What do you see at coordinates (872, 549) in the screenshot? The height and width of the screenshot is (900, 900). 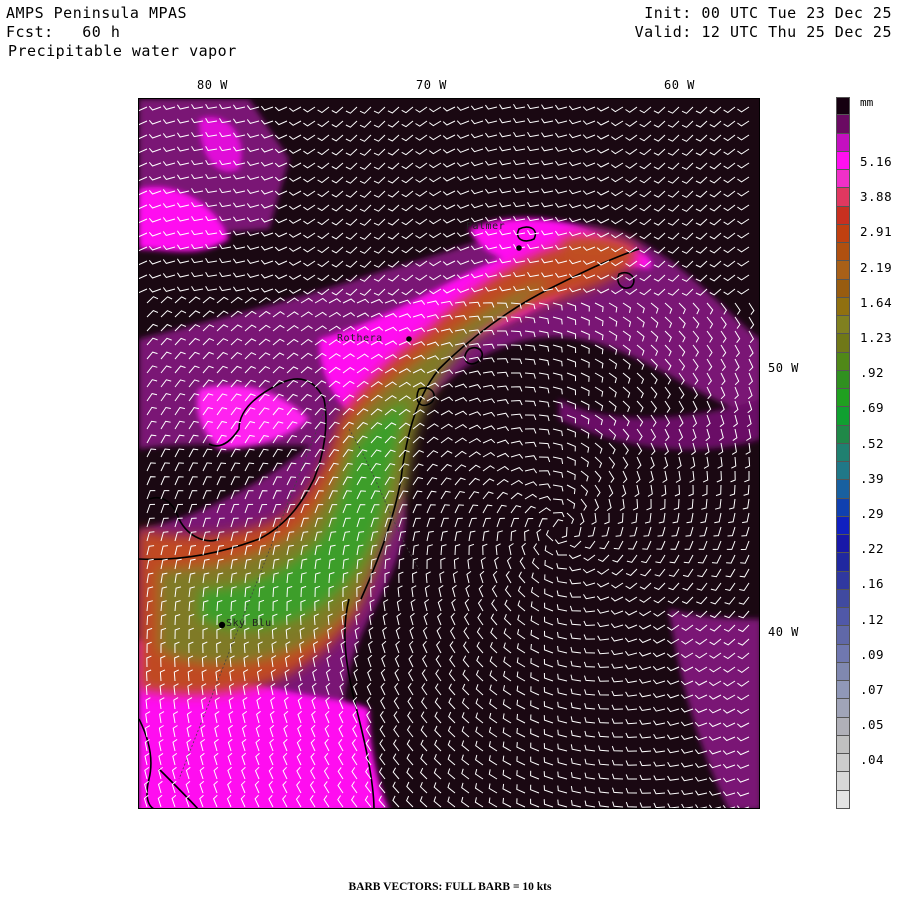 I see `legend-label: .22` at bounding box center [872, 549].